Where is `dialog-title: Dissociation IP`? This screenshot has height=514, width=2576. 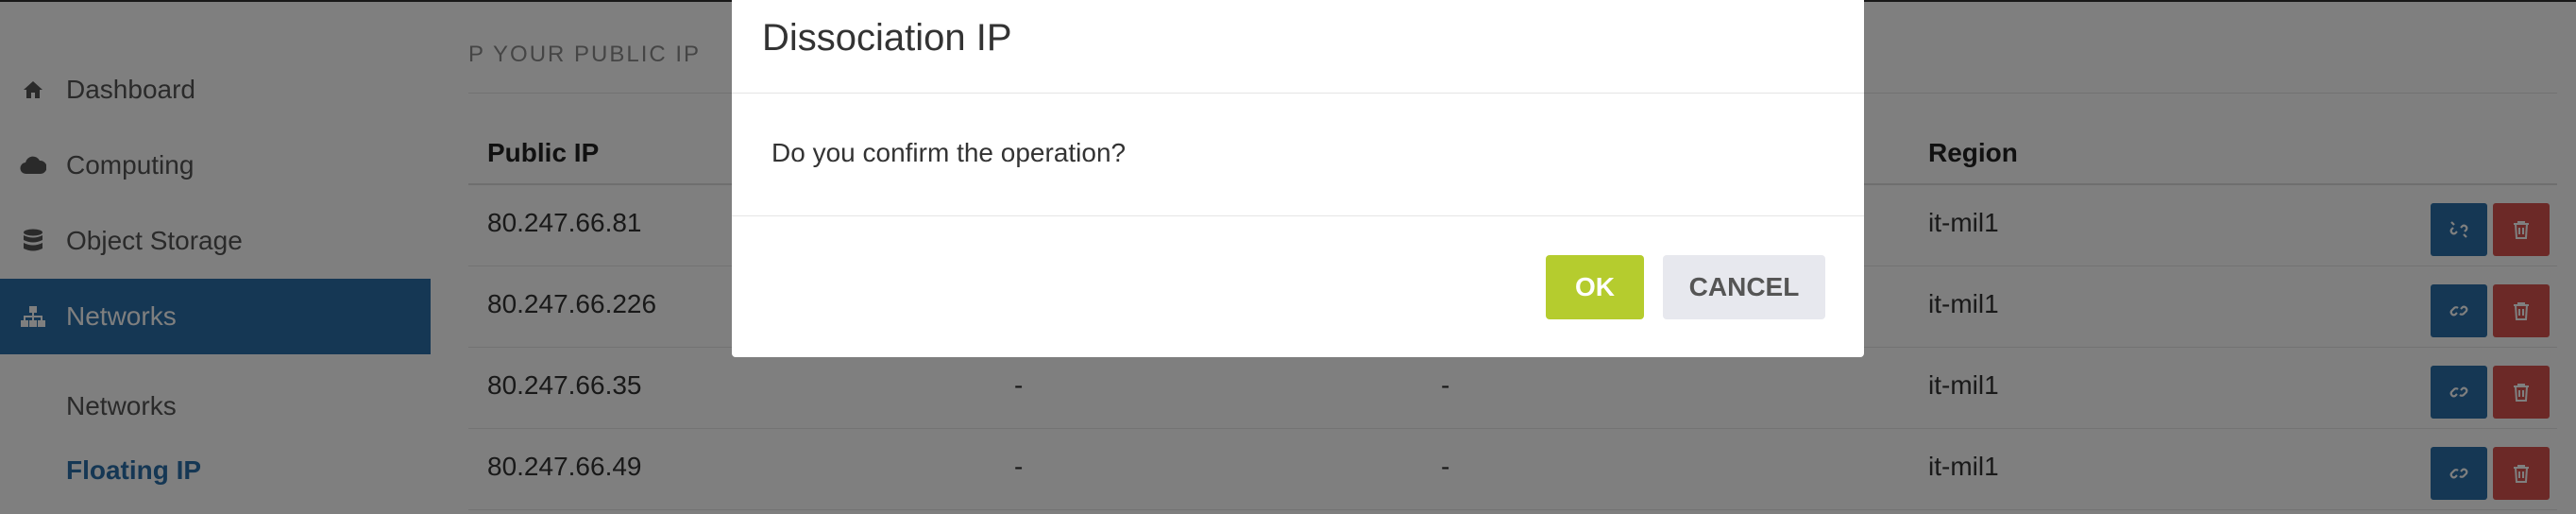 dialog-title: Dissociation IP is located at coordinates (887, 38).